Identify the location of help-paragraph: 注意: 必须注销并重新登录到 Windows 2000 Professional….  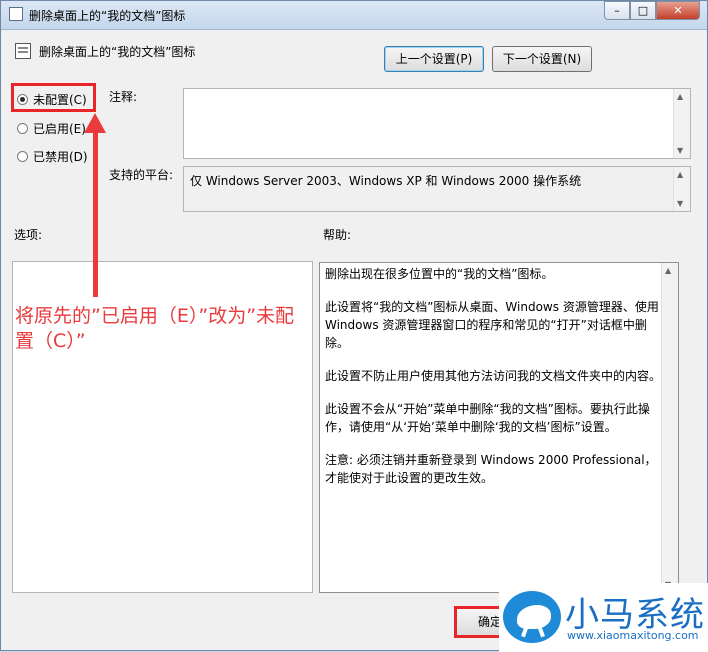
(491, 469).